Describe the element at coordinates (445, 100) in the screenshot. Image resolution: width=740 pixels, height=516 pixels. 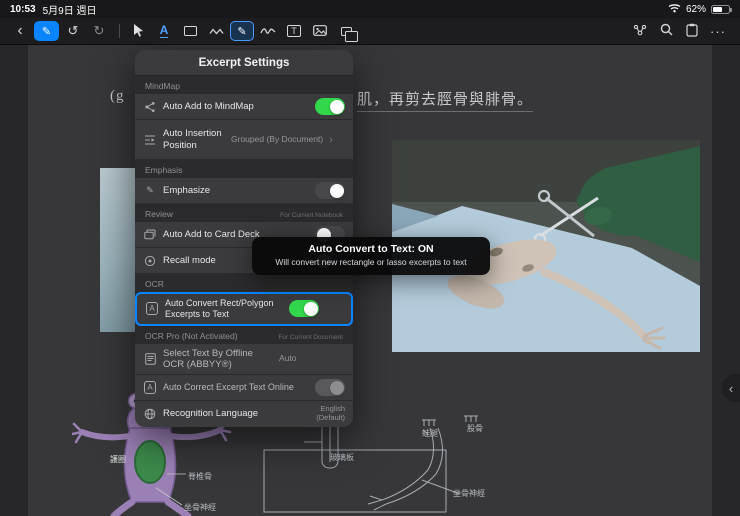
I see `document-text-line: 肌，再剪去脛骨與腓骨。` at that location.